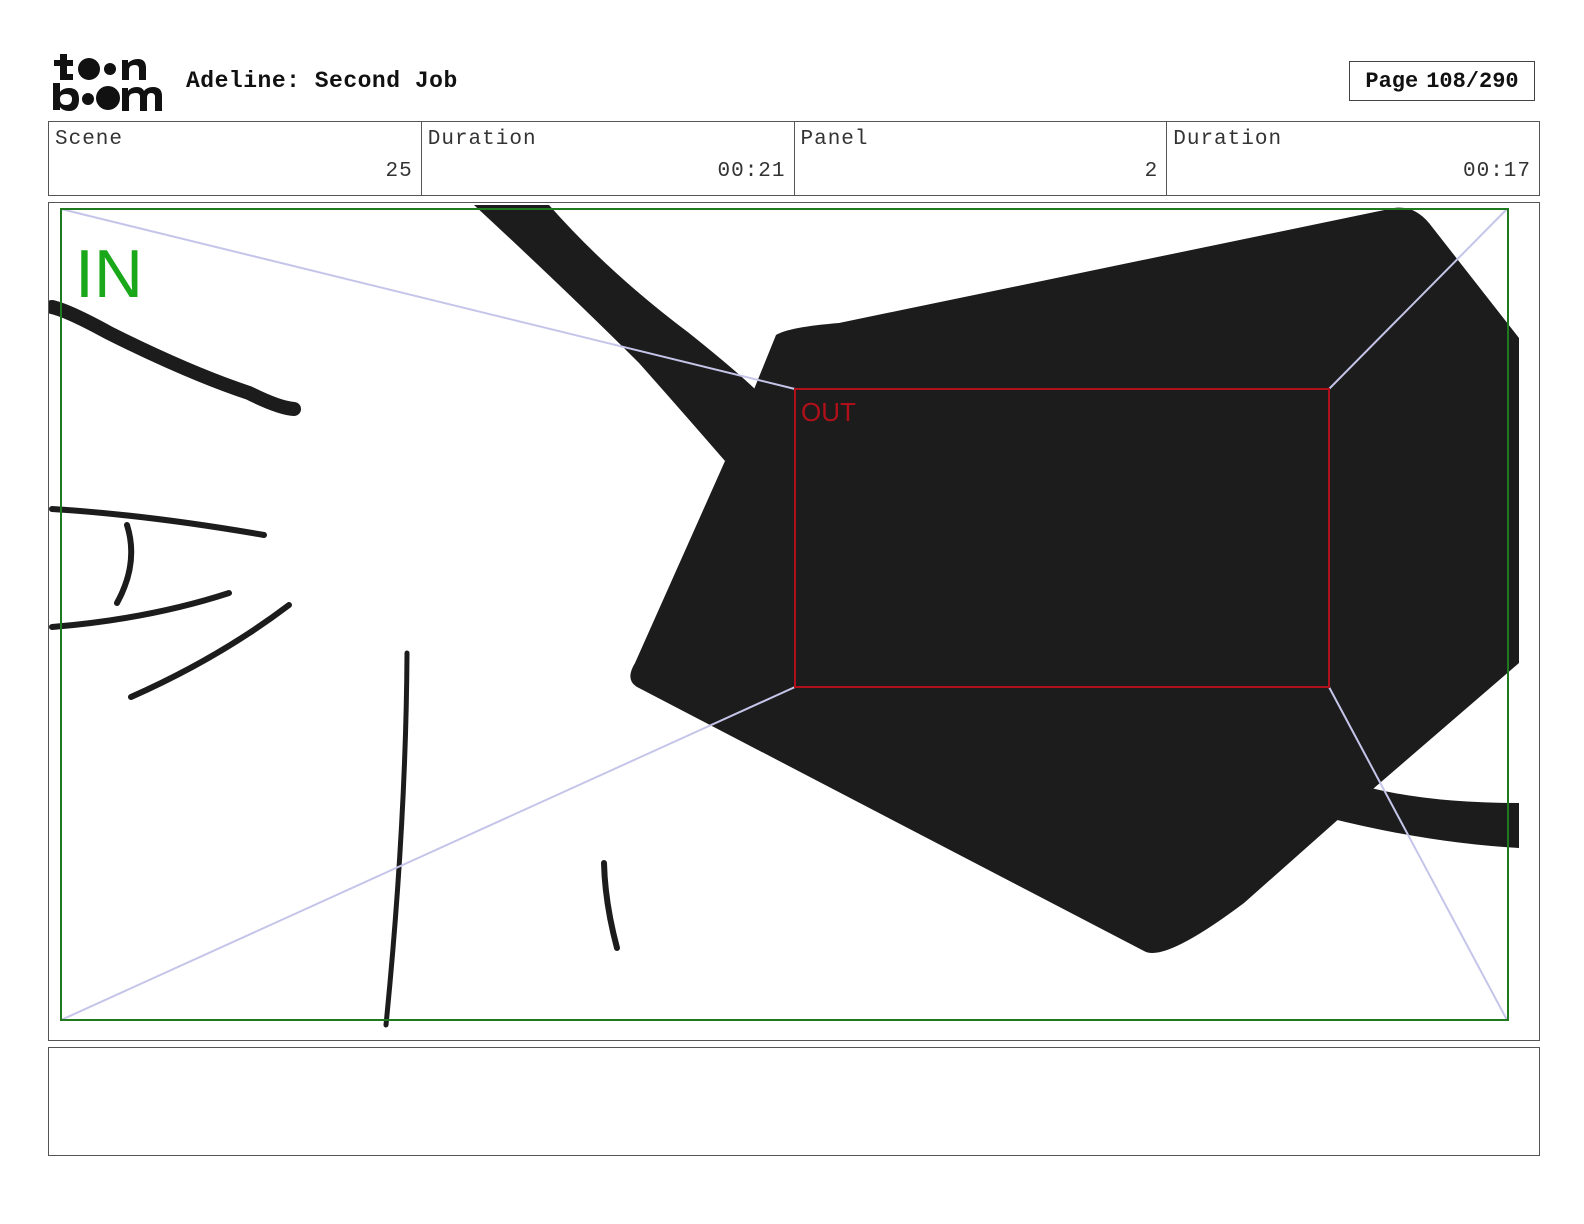 The height and width of the screenshot is (1224, 1584). I want to click on scene-cell: Scene 25, so click(235, 158).